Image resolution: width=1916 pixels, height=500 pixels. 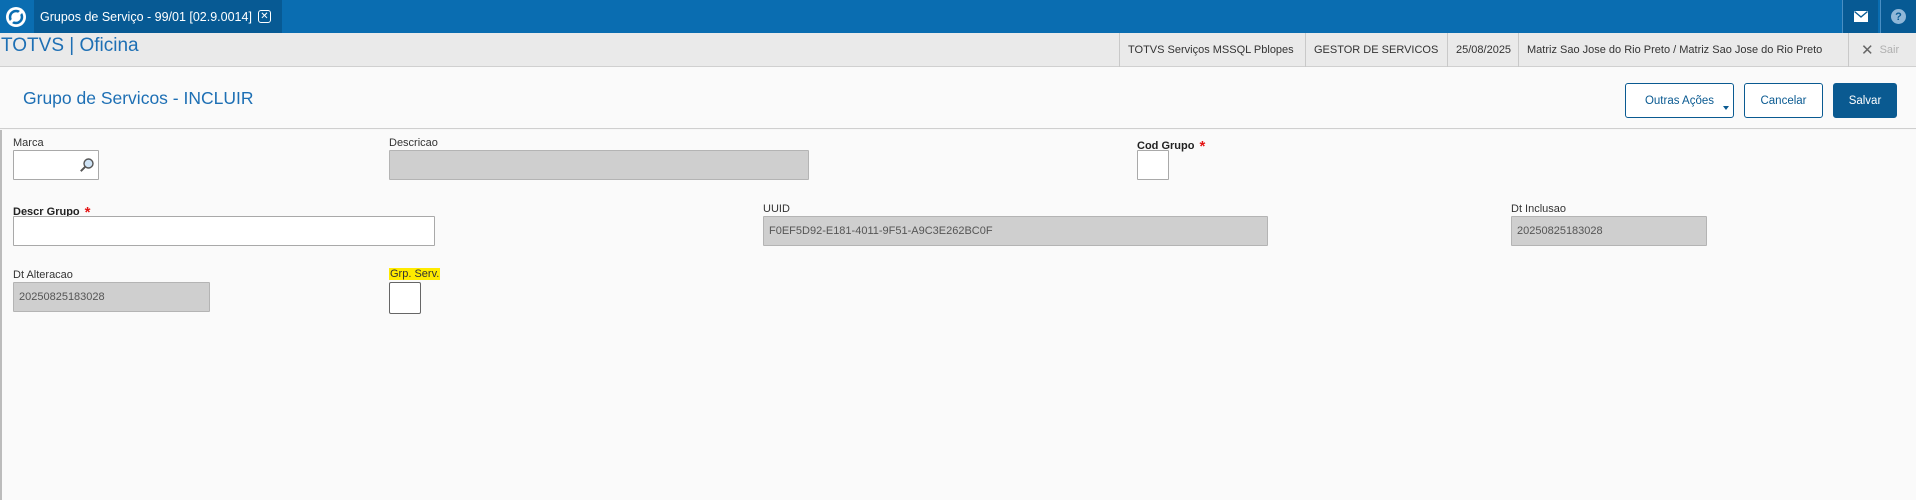 I want to click on totvs-logo-icon, so click(x=16, y=16).